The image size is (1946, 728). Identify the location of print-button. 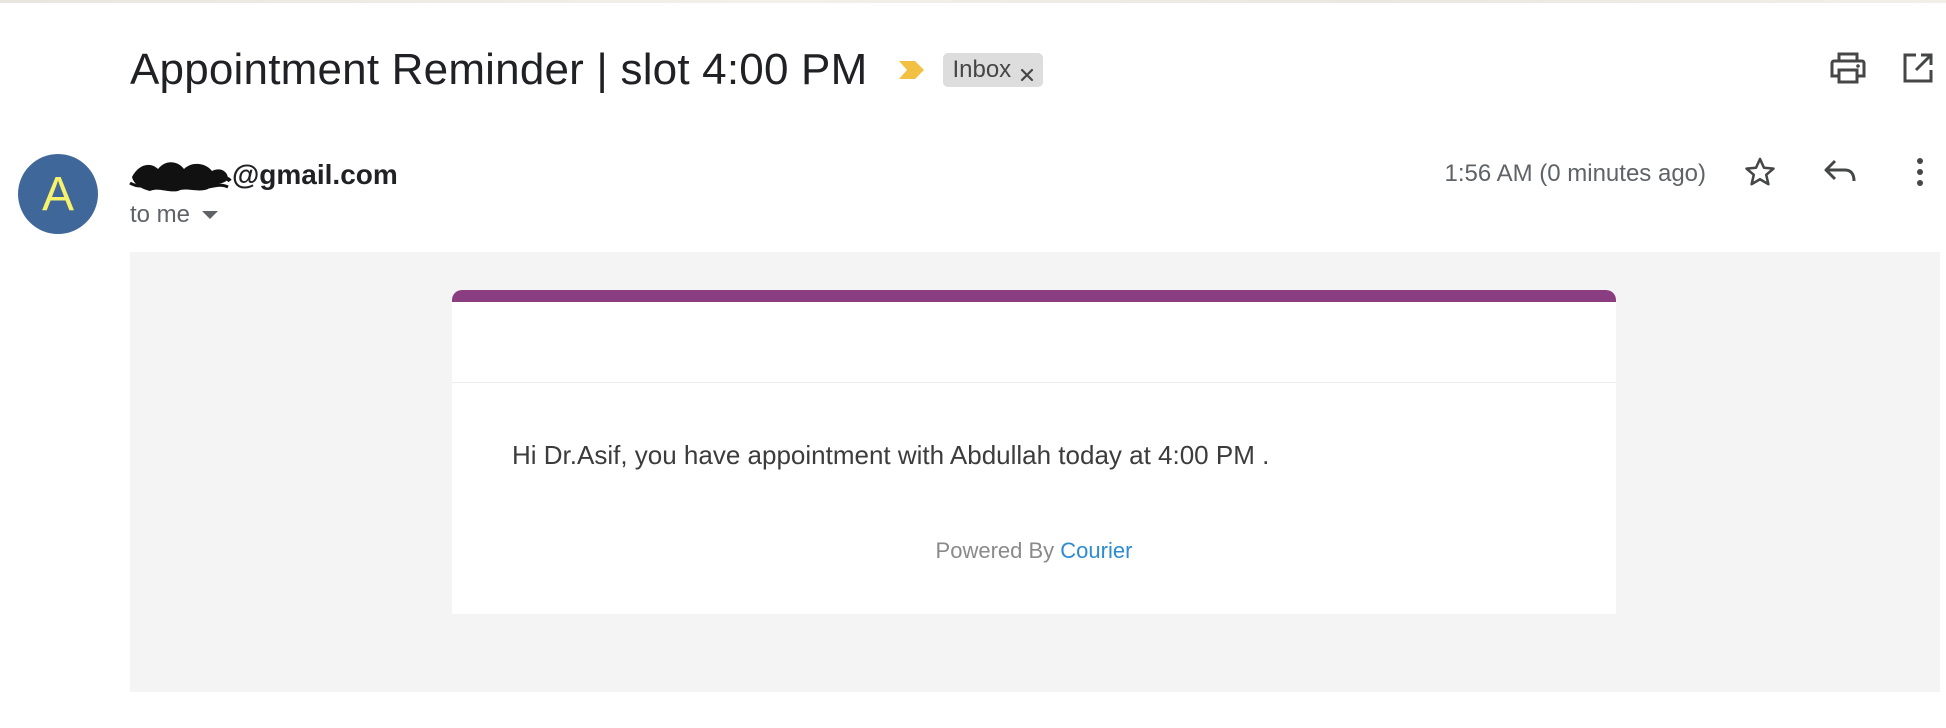
(1848, 70).